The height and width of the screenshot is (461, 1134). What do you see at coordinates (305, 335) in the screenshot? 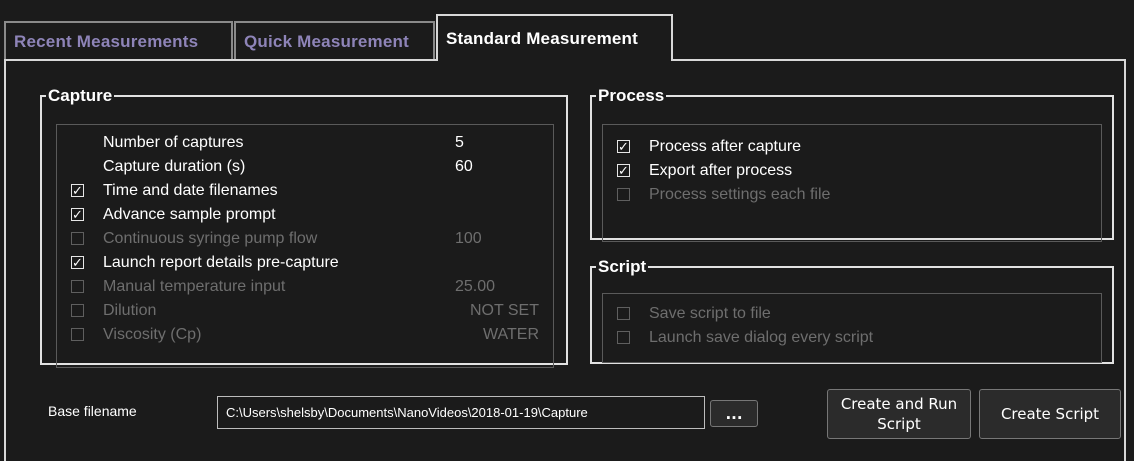
I see `capture-row-viscosity: Viscosity (Cp) WATER` at bounding box center [305, 335].